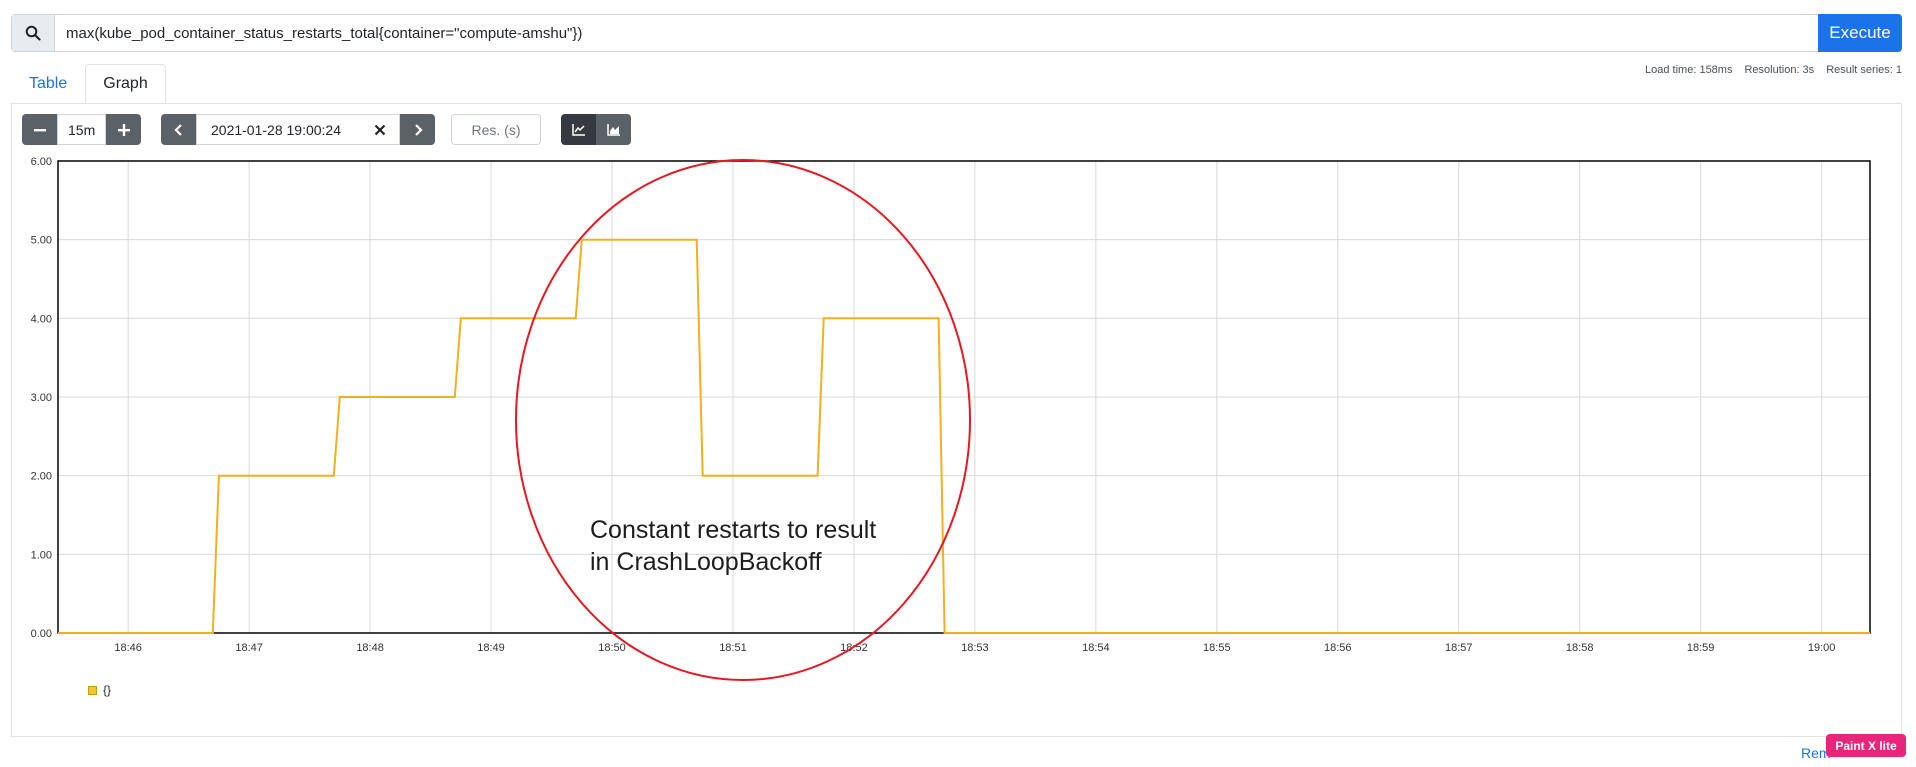 The image size is (1916, 767). I want to click on x-tick-label: 19:00, so click(1822, 648).